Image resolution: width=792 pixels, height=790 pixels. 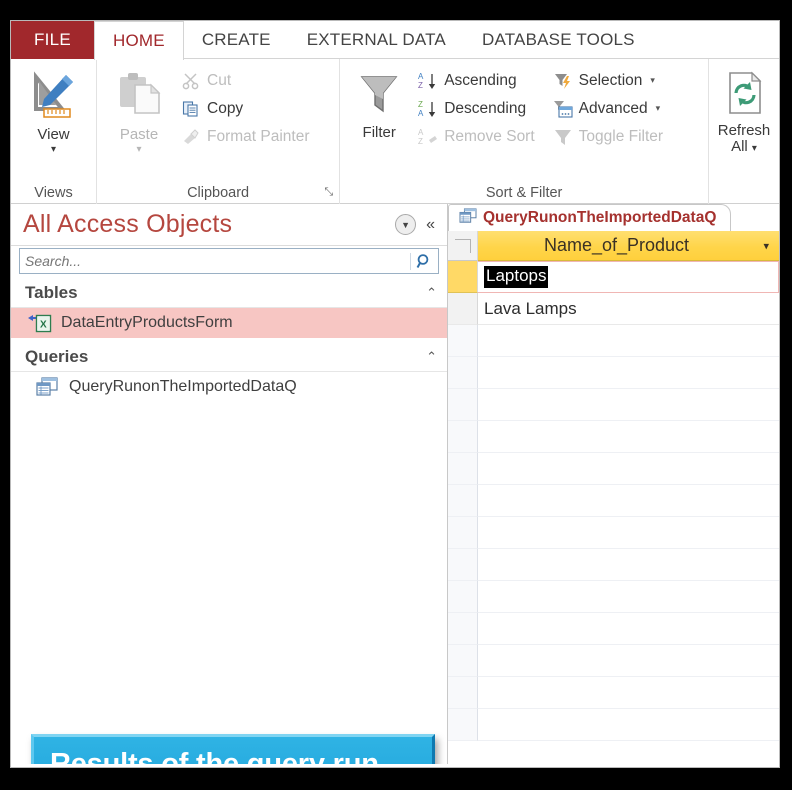 I want to click on tab-create: CREATE, so click(x=236, y=40).